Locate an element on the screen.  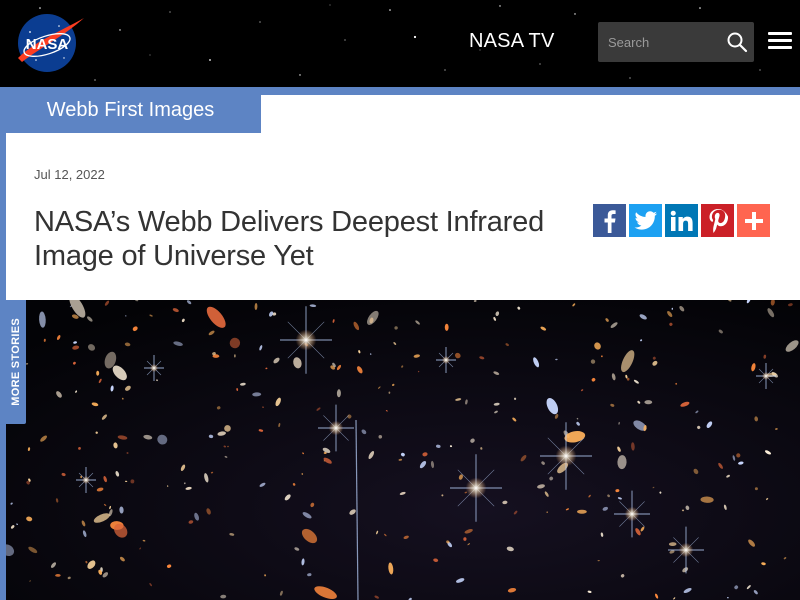
twitter-share-button is located at coordinates (645, 220).